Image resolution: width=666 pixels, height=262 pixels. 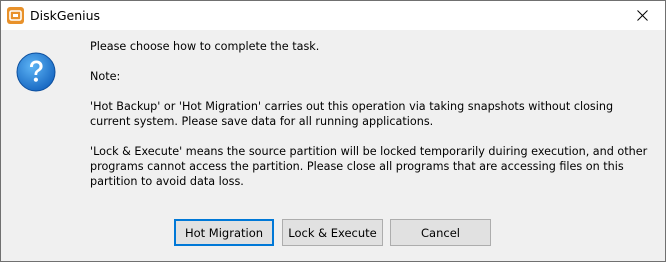 What do you see at coordinates (105, 76) in the screenshot?
I see `note-label: Note:` at bounding box center [105, 76].